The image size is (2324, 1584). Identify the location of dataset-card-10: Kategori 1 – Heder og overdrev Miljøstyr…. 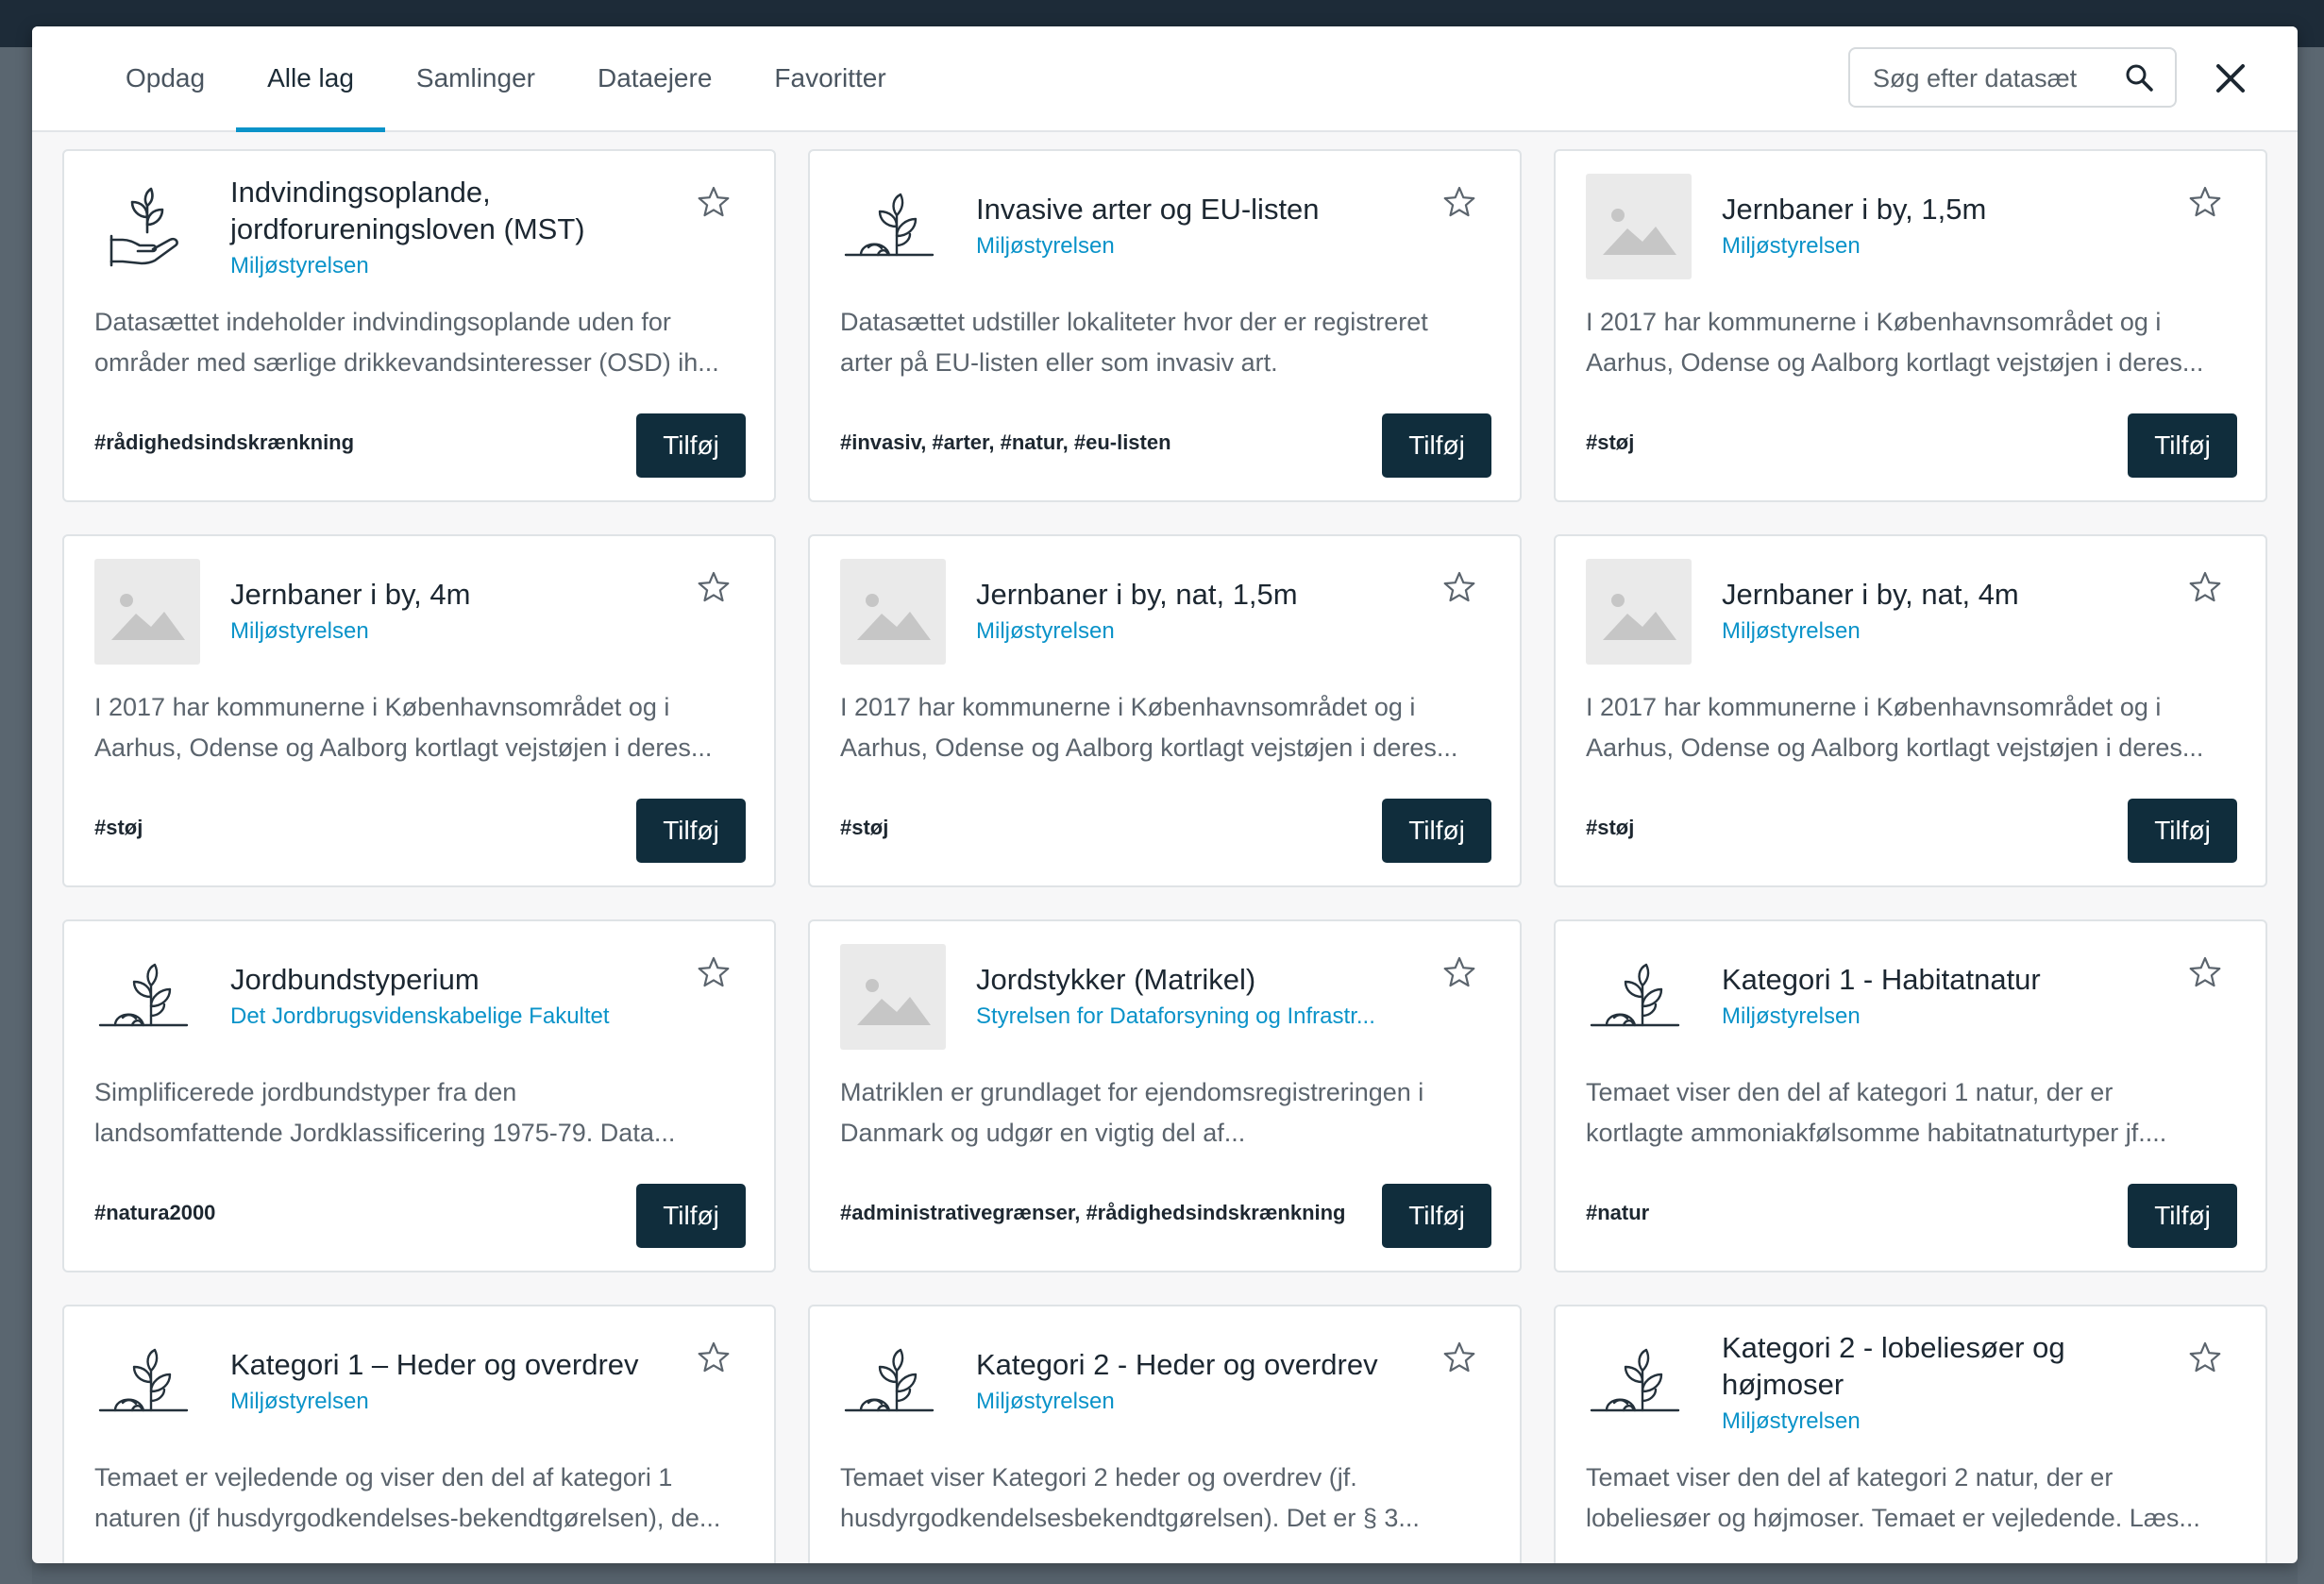
(419, 1434).